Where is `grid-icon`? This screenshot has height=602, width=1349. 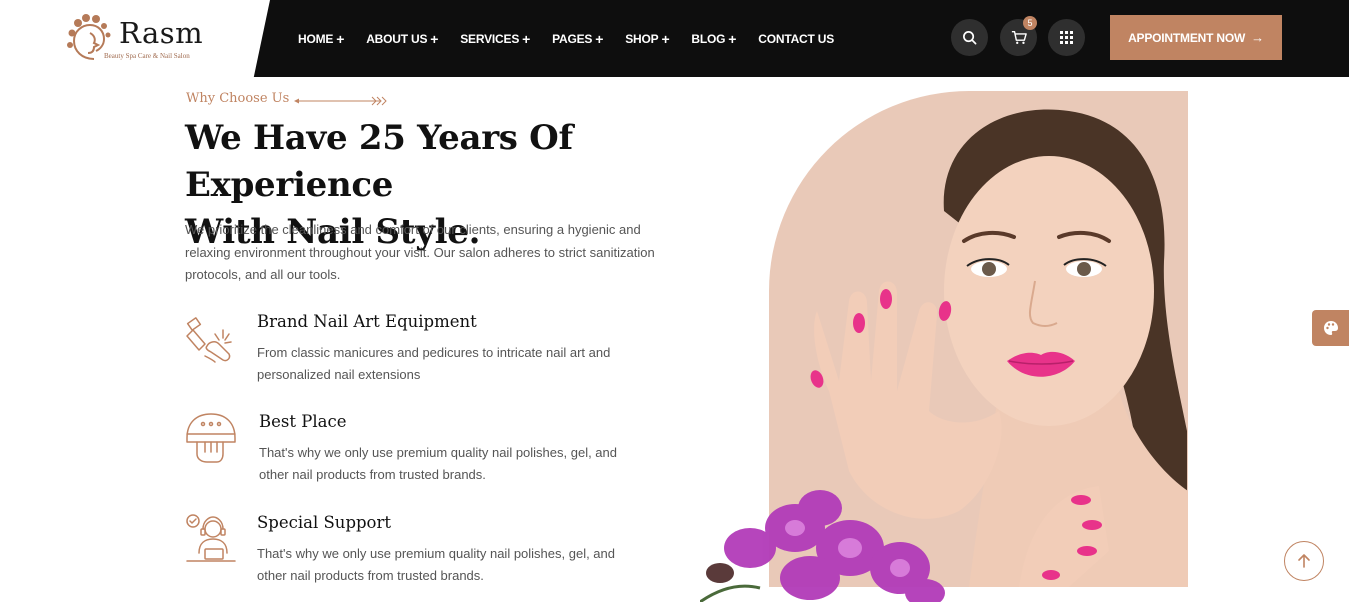
grid-icon is located at coordinates (1066, 37).